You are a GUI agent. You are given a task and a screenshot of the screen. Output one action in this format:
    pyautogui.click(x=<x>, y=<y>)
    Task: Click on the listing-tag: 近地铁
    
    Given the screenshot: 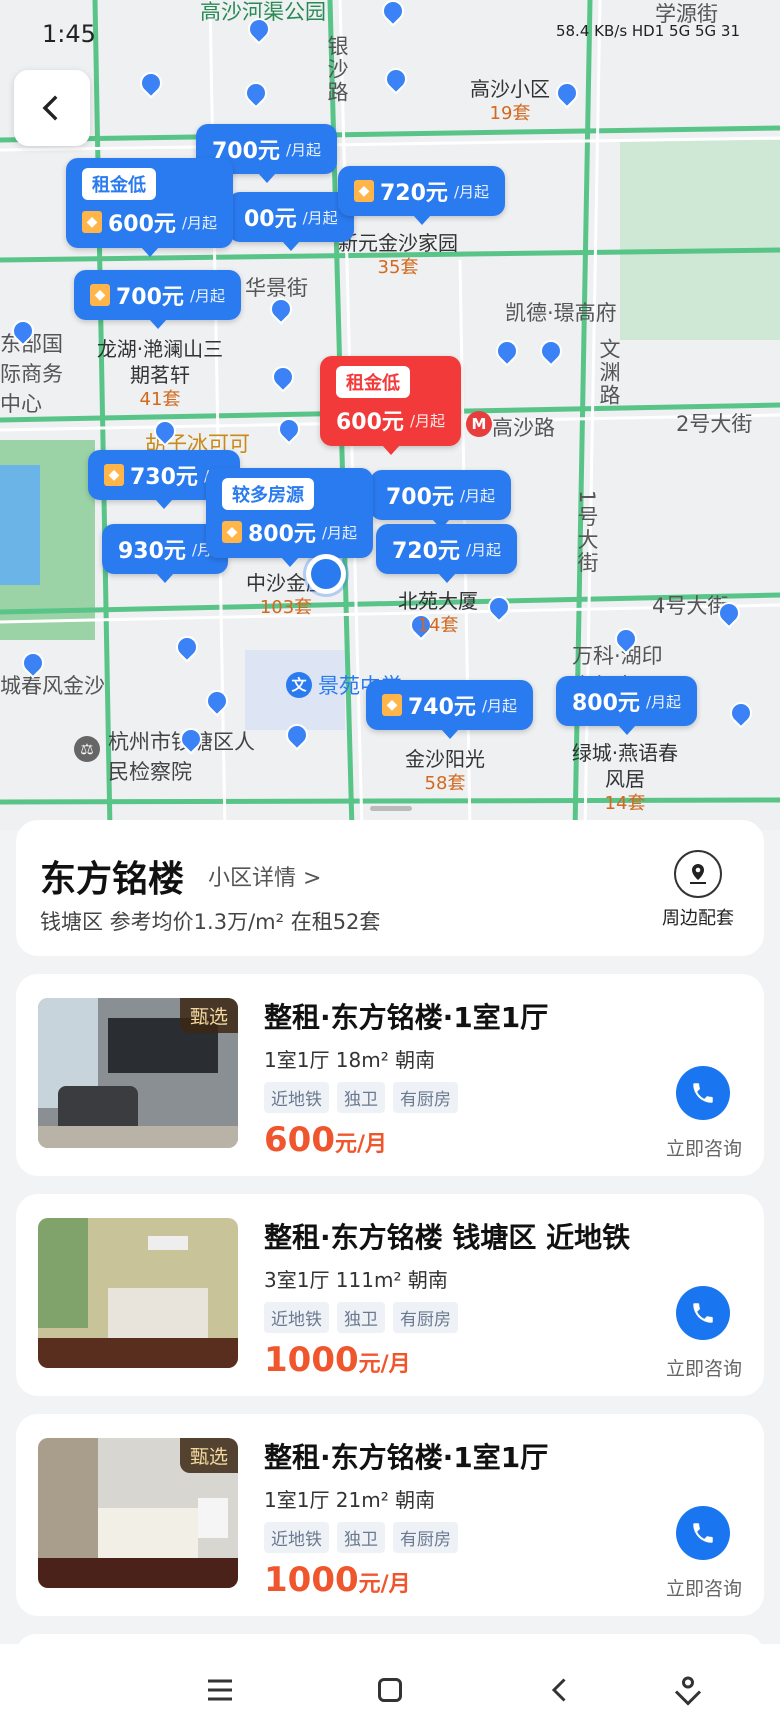 What is the action you would take?
    pyautogui.click(x=296, y=1097)
    